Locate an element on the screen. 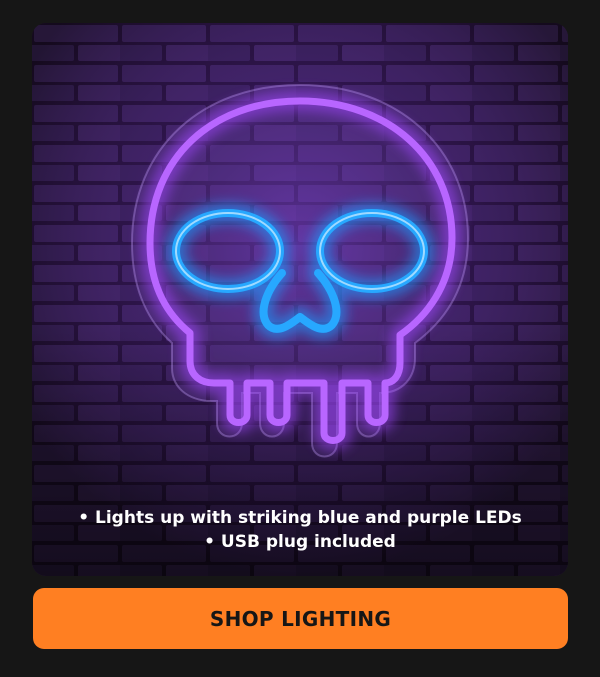 Image resolution: width=600 pixels, height=677 pixels. shop-lighting-button: SHOP LIGHTING is located at coordinates (300, 618).